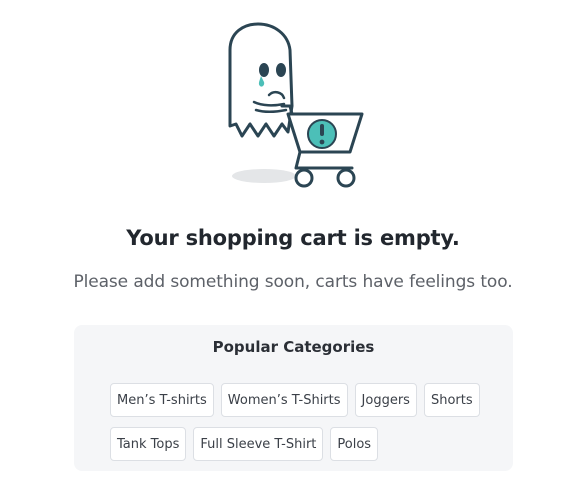 The height and width of the screenshot is (493, 566). I want to click on category-chip-row: Tank Tops Full Sleeve T-Shirt Polos, so click(300, 444).